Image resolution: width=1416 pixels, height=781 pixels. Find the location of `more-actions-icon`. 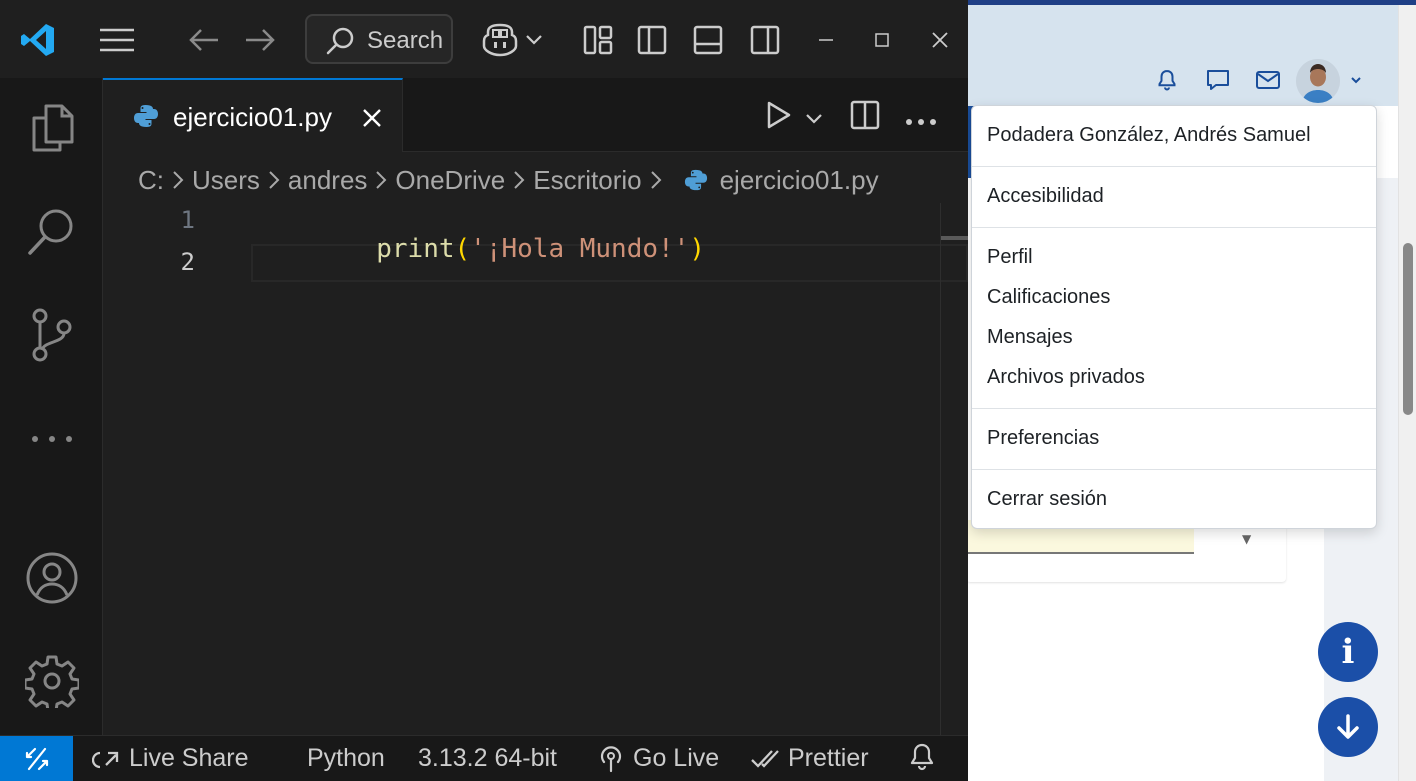

more-actions-icon is located at coordinates (921, 120).